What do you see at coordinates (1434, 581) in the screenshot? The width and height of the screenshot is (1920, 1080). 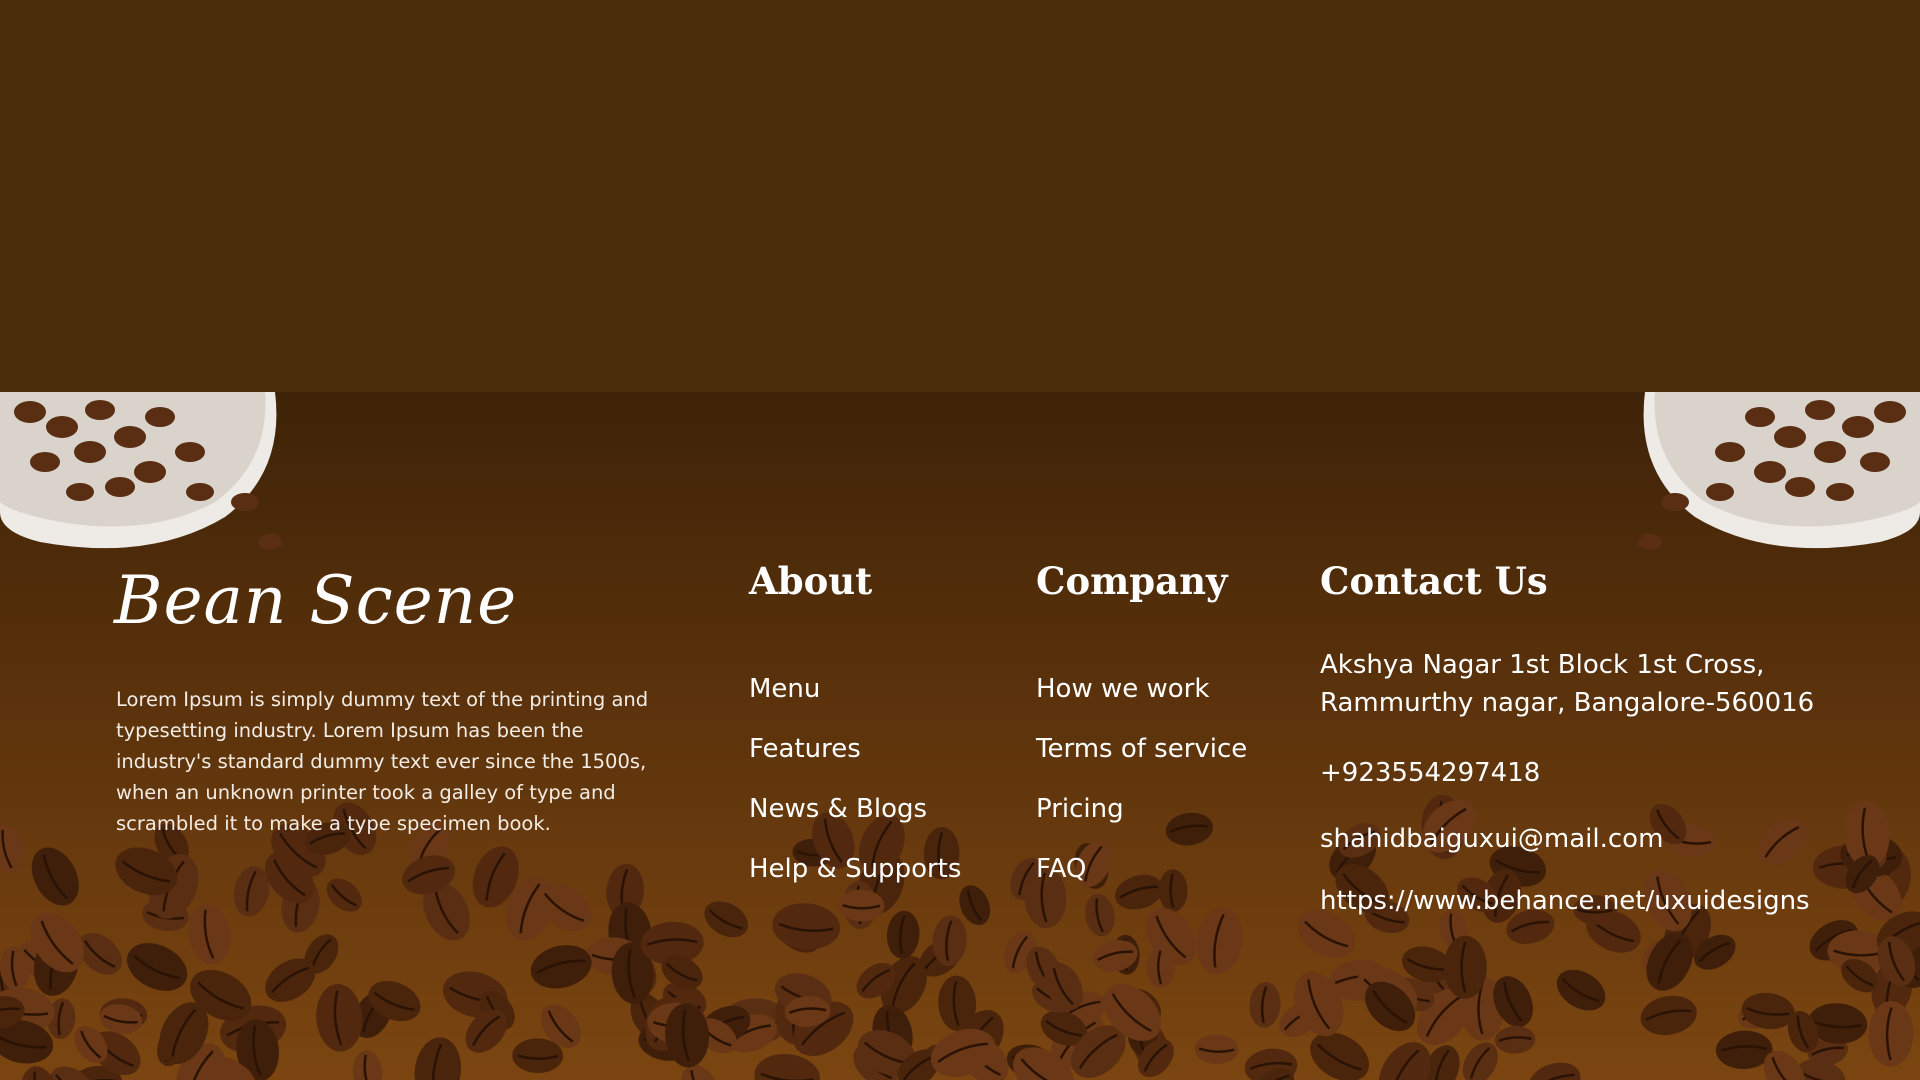 I see `contact-heading: Contact Us` at bounding box center [1434, 581].